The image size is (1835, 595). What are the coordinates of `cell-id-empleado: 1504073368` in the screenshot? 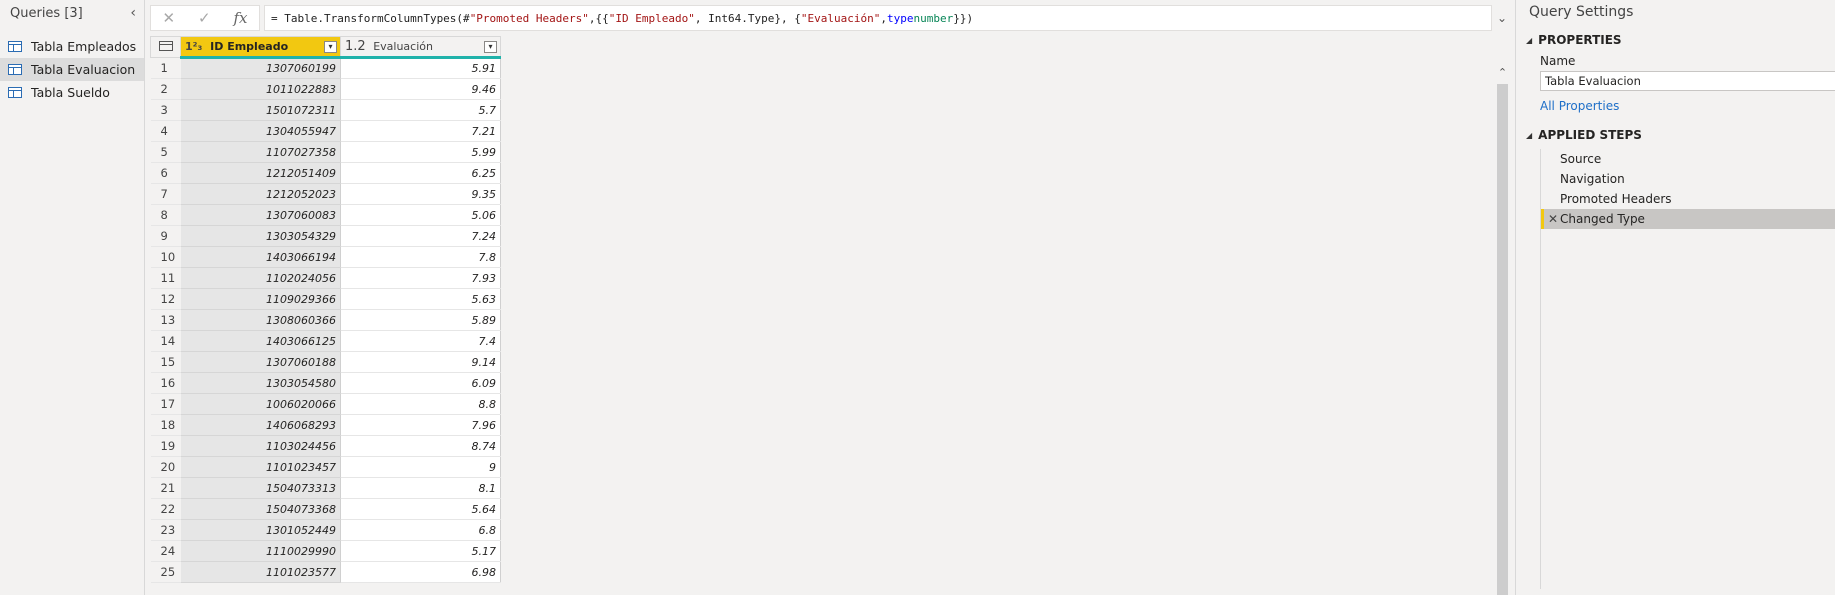 It's located at (260, 509).